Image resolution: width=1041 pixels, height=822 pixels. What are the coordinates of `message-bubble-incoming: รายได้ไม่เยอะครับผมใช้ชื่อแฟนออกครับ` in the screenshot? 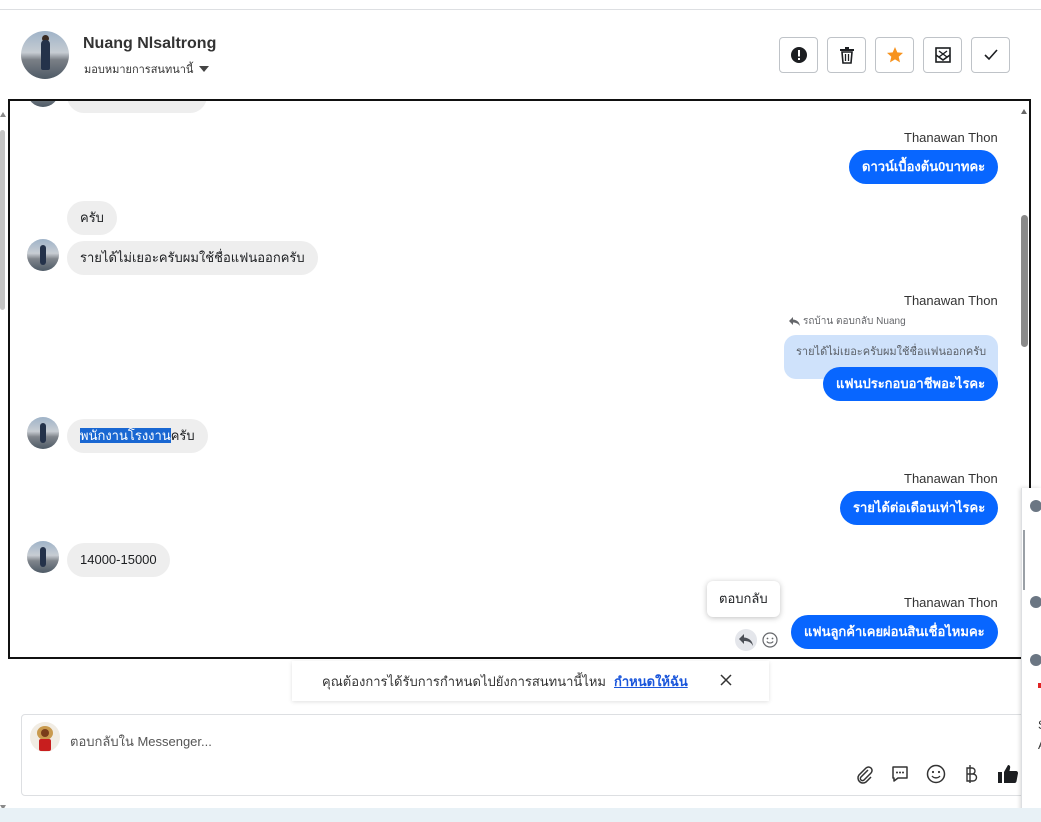 It's located at (192, 258).